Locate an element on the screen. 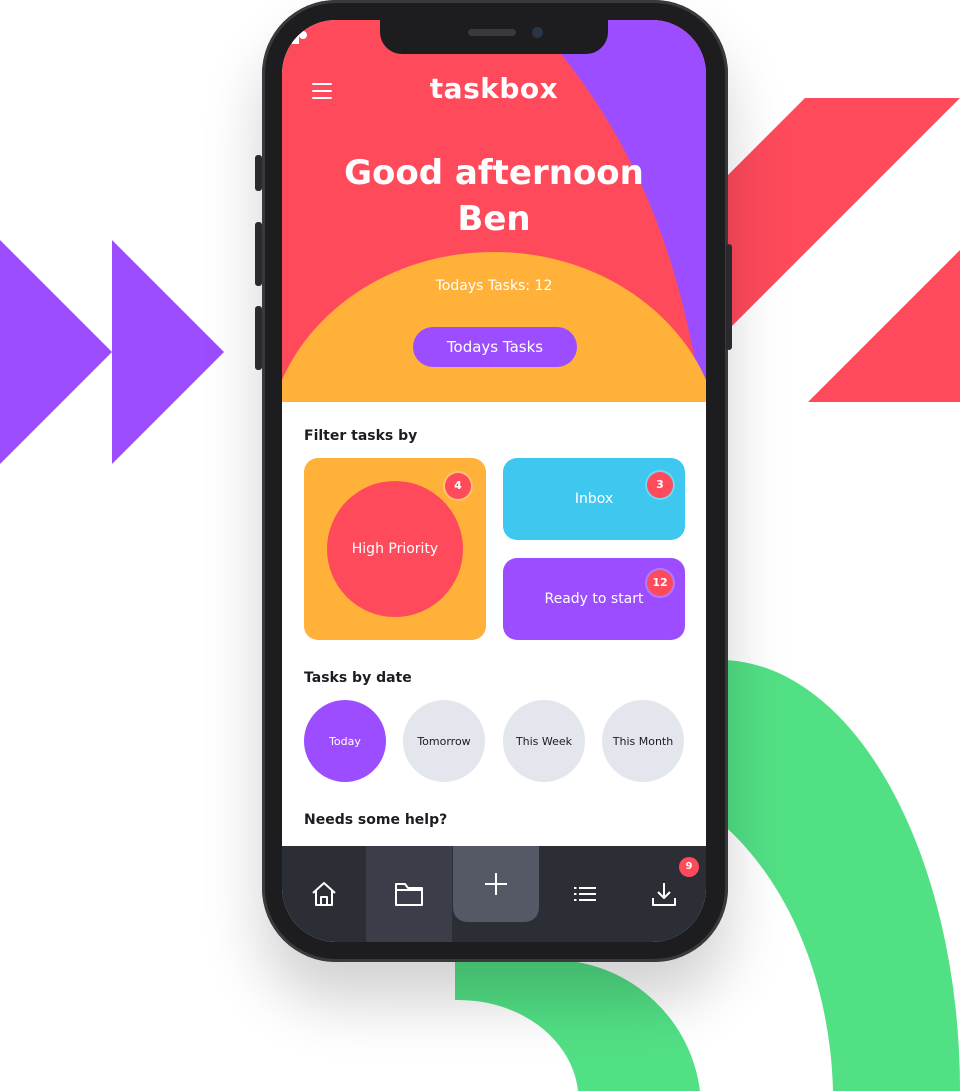  date-filter-tomorrow: Tomorrow is located at coordinates (444, 741).